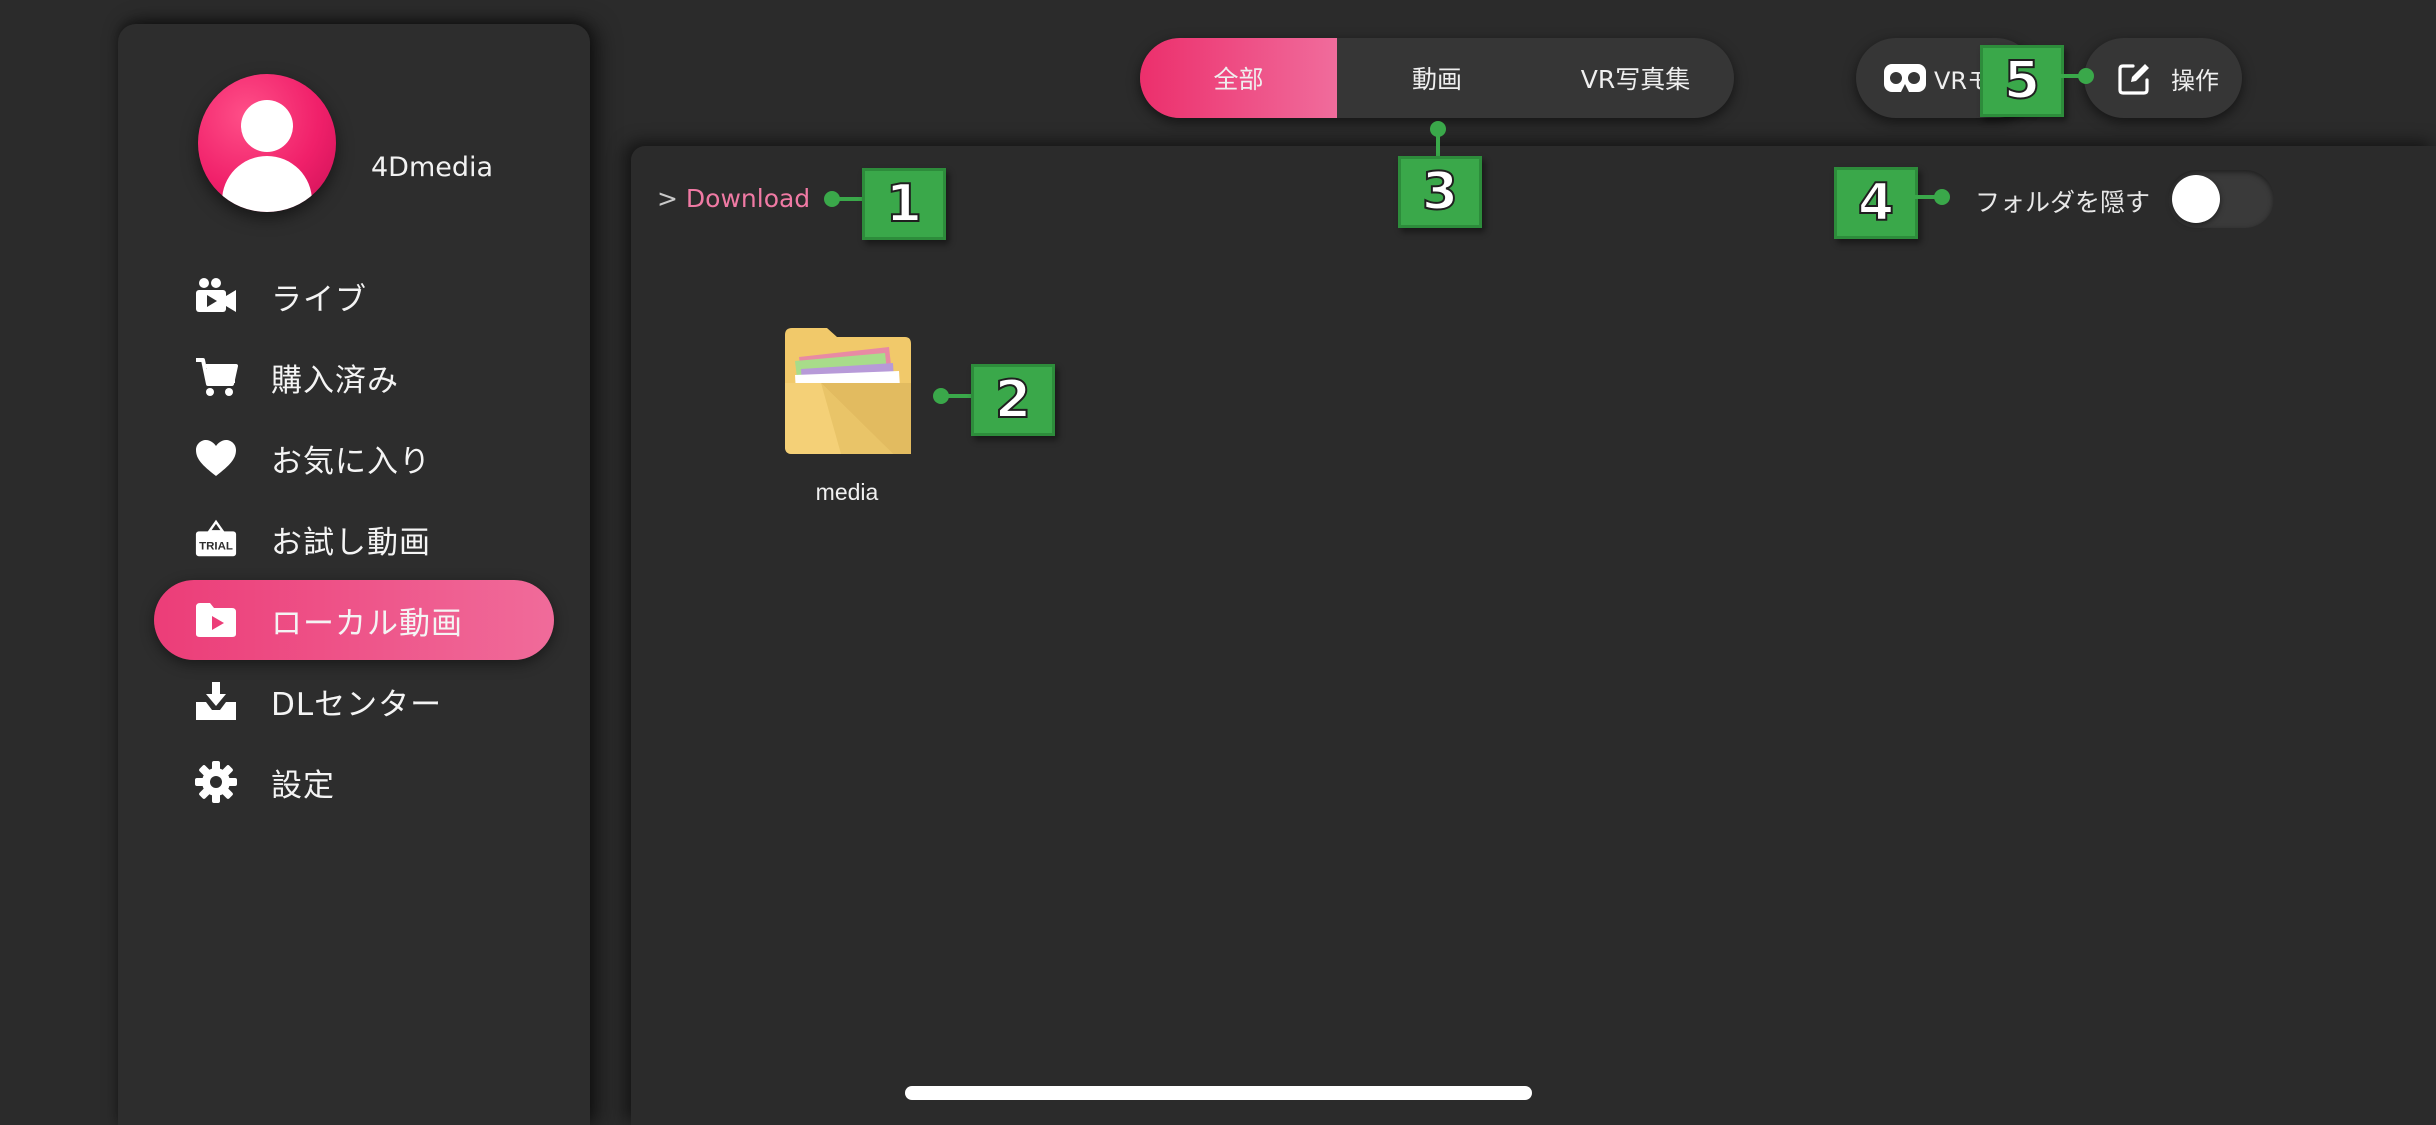 This screenshot has height=1125, width=2436. Describe the element at coordinates (319, 299) in the screenshot. I see `sidebar-item-label: ライブ` at that location.